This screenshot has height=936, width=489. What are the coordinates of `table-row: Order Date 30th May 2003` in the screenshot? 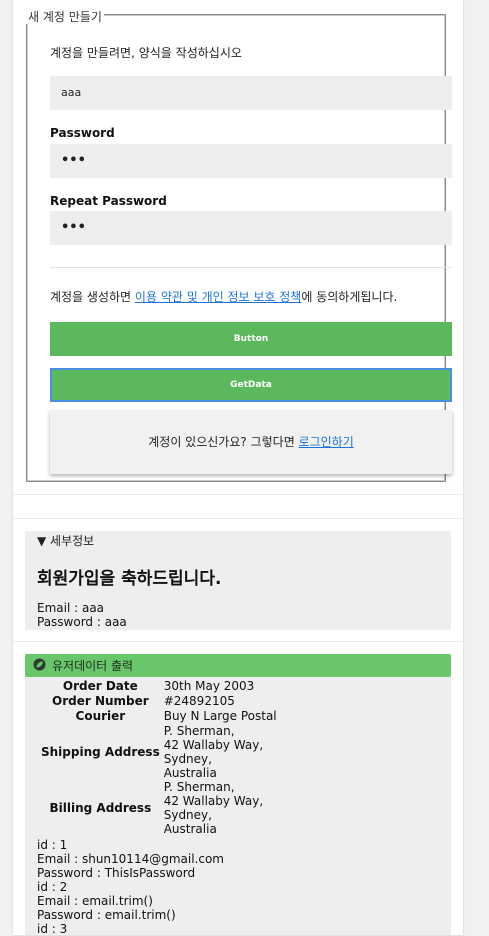 It's located at (159, 686).